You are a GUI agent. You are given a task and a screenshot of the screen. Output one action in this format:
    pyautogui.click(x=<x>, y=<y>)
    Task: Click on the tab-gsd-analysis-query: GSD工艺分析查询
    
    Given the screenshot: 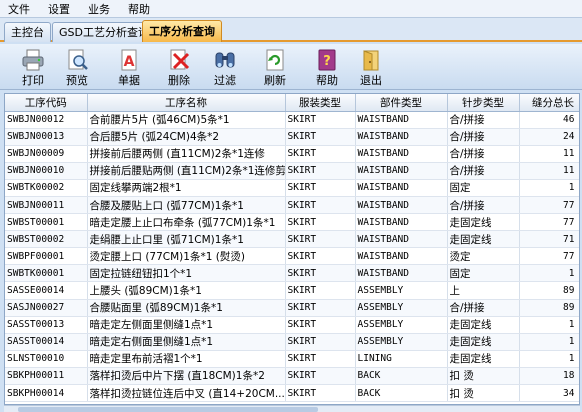 What is the action you would take?
    pyautogui.click(x=104, y=32)
    